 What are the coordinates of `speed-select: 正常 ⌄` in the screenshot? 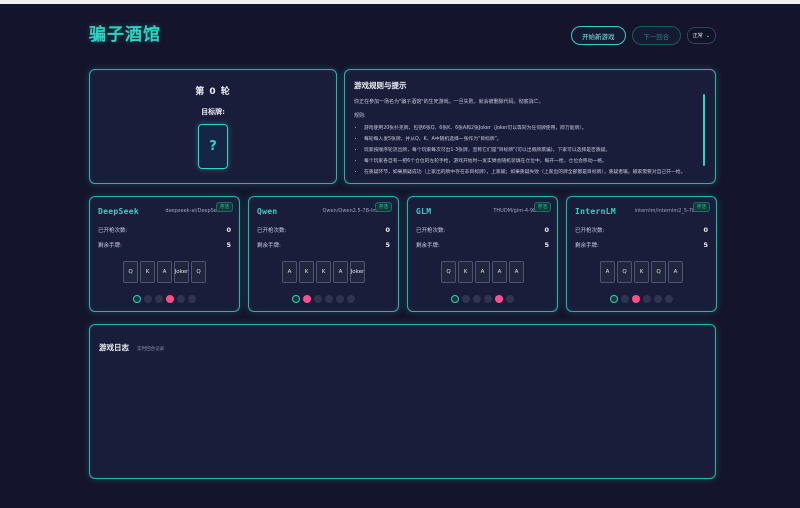 It's located at (701, 35).